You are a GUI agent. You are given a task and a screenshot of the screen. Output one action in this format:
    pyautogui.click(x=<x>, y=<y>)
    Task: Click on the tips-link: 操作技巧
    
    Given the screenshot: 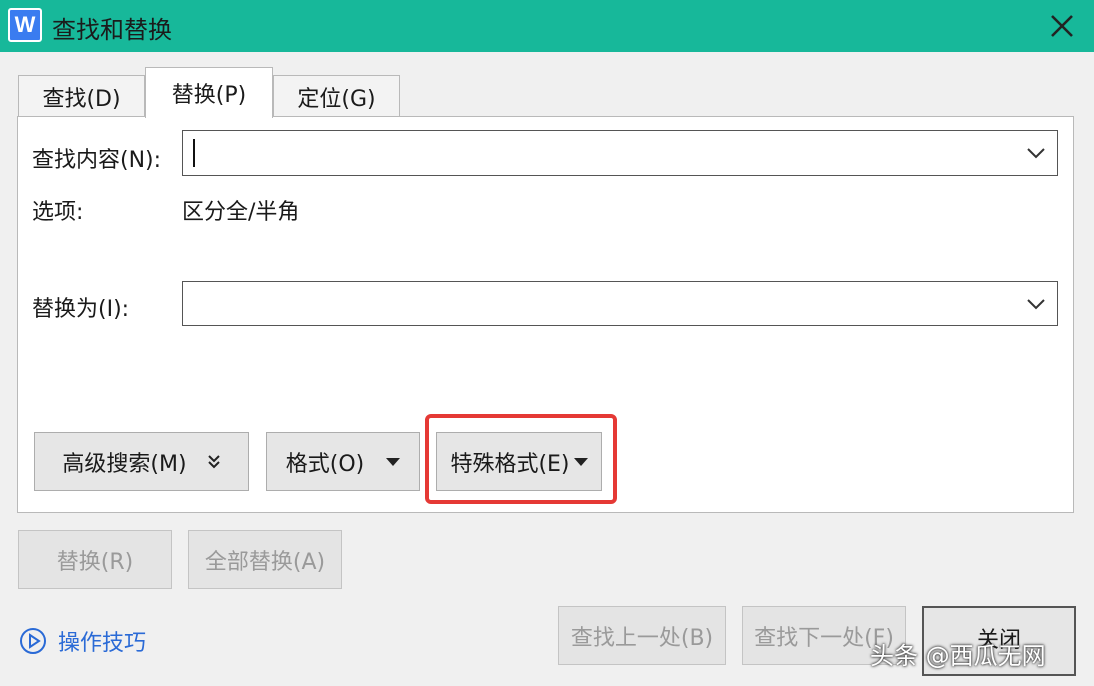 What is the action you would take?
    pyautogui.click(x=82, y=641)
    